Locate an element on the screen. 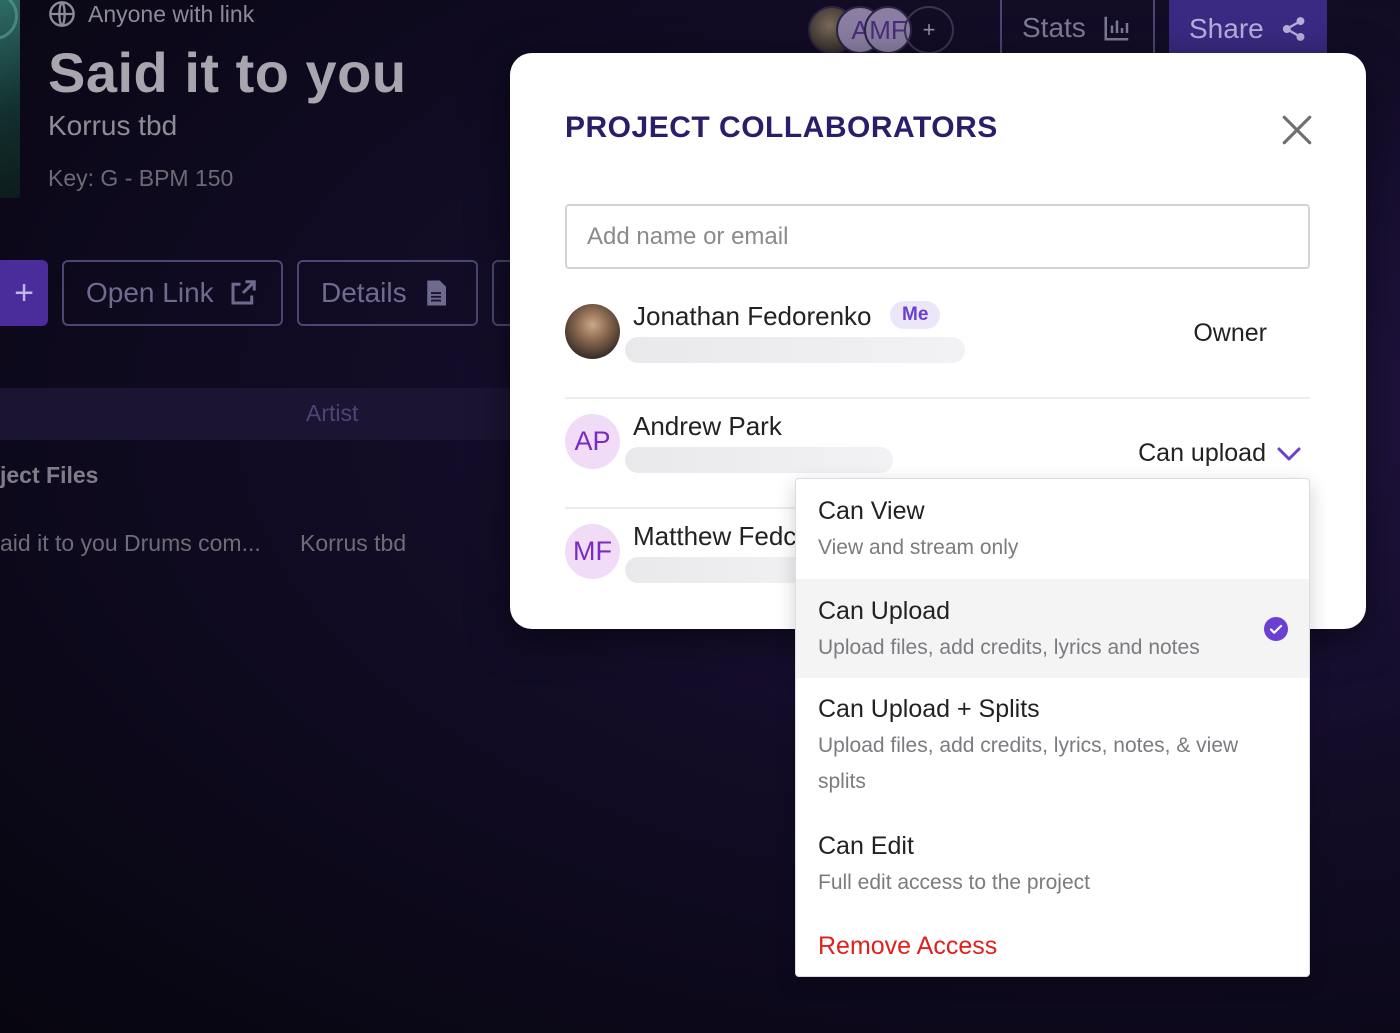 This screenshot has width=1400, height=1033. collaborator-name: Andrew Park is located at coordinates (707, 426).